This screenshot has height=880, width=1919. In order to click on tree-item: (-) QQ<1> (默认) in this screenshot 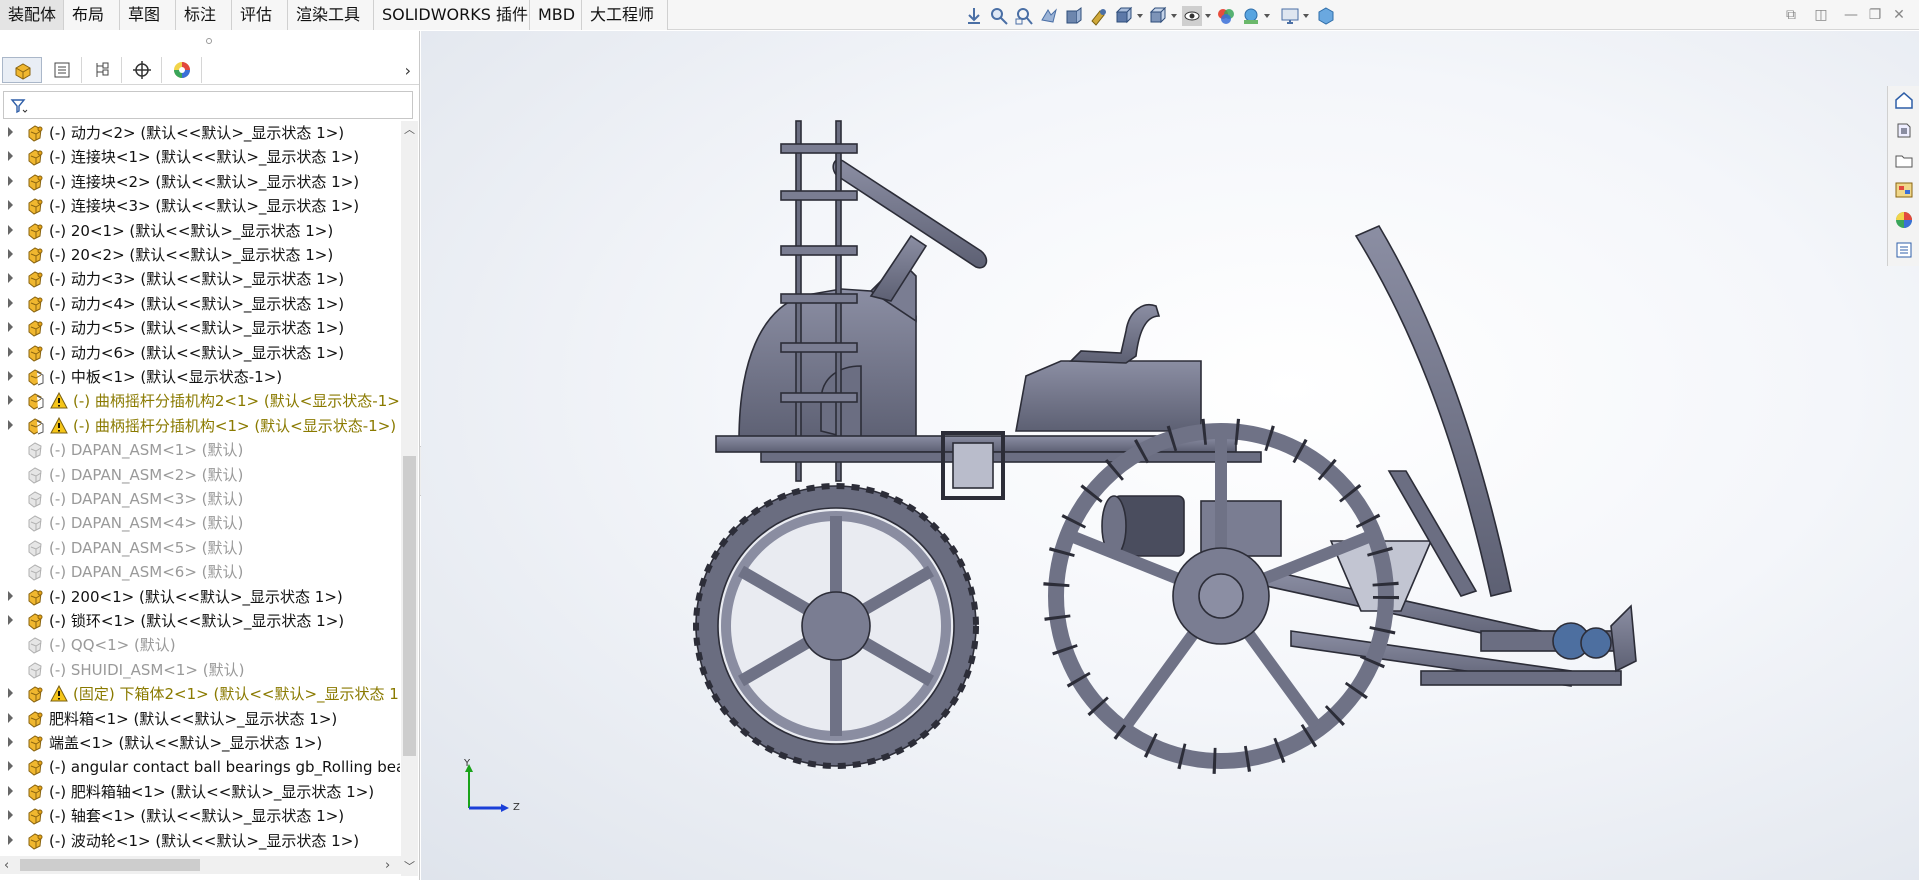, I will do `click(200, 645)`.